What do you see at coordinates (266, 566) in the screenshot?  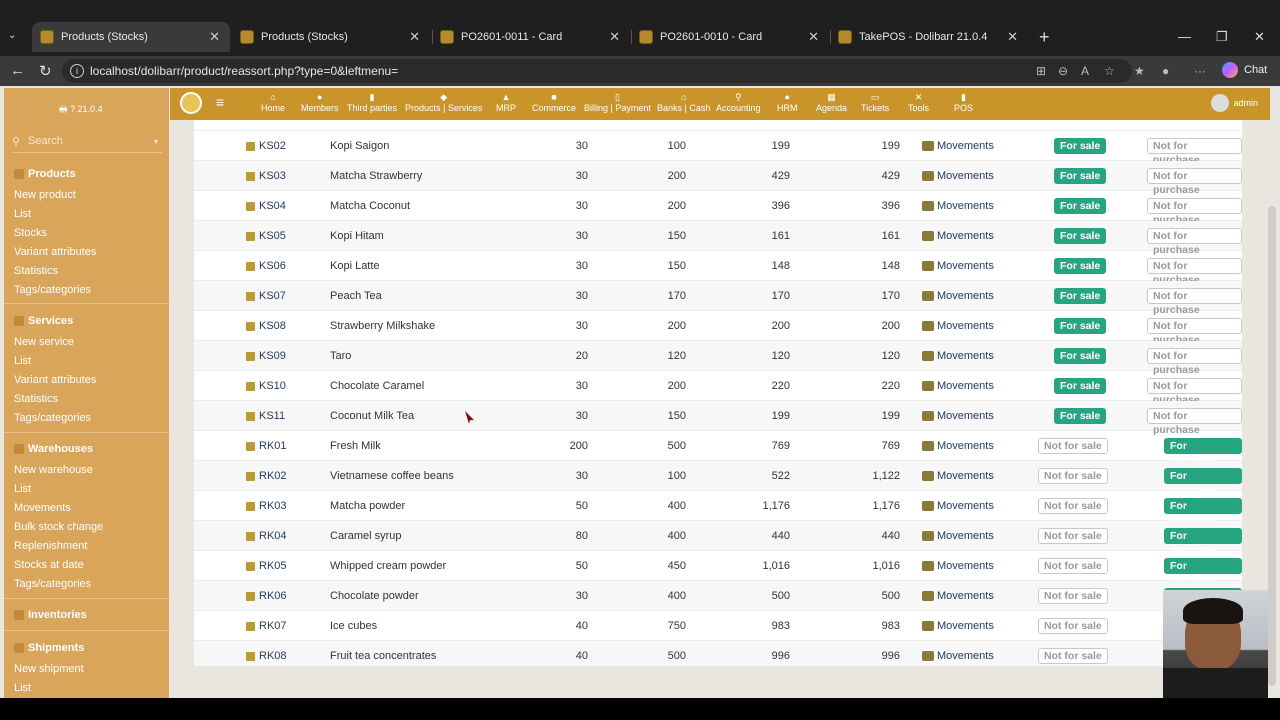 I see `product-ref-link: RK05` at bounding box center [266, 566].